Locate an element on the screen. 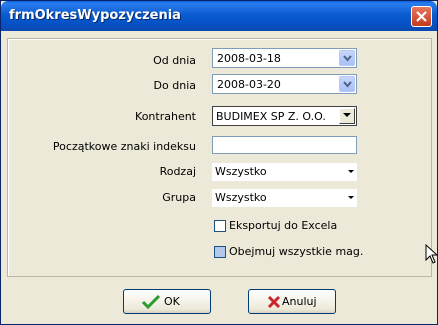 The image size is (438, 325). od-dnia-datepicker: 2008-03-18 is located at coordinates (284, 58).